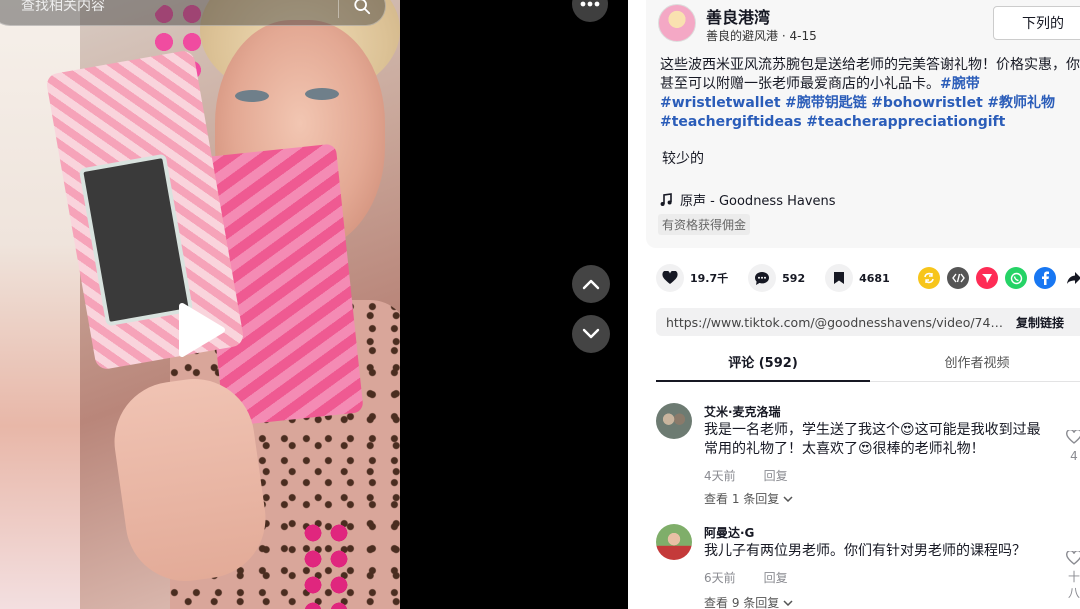  Describe the element at coordinates (746, 577) in the screenshot. I see `comment-meta: 6天前 回复` at that location.